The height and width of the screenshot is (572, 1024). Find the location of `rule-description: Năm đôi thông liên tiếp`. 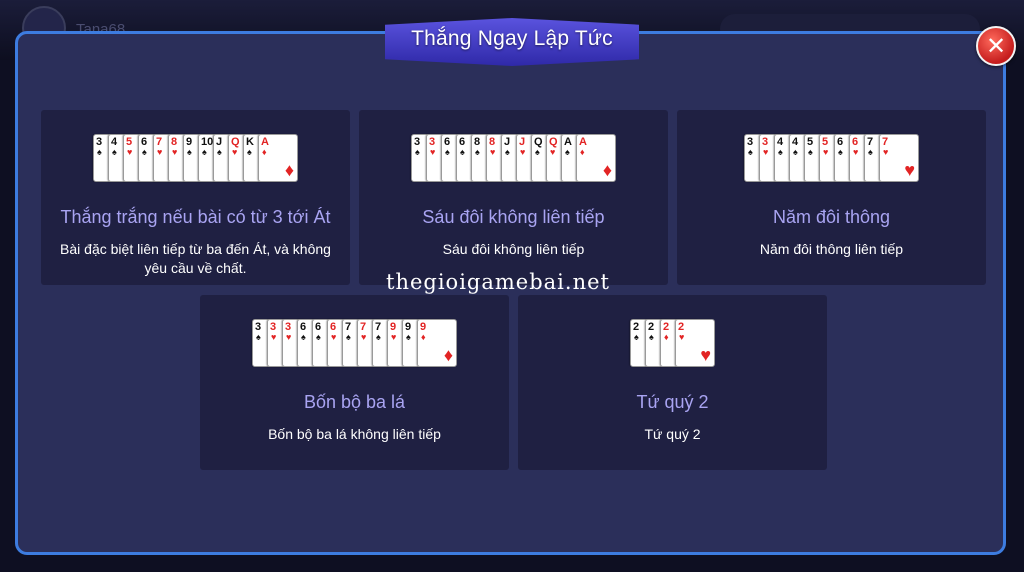

rule-description: Năm đôi thông liên tiếp is located at coordinates (831, 249).